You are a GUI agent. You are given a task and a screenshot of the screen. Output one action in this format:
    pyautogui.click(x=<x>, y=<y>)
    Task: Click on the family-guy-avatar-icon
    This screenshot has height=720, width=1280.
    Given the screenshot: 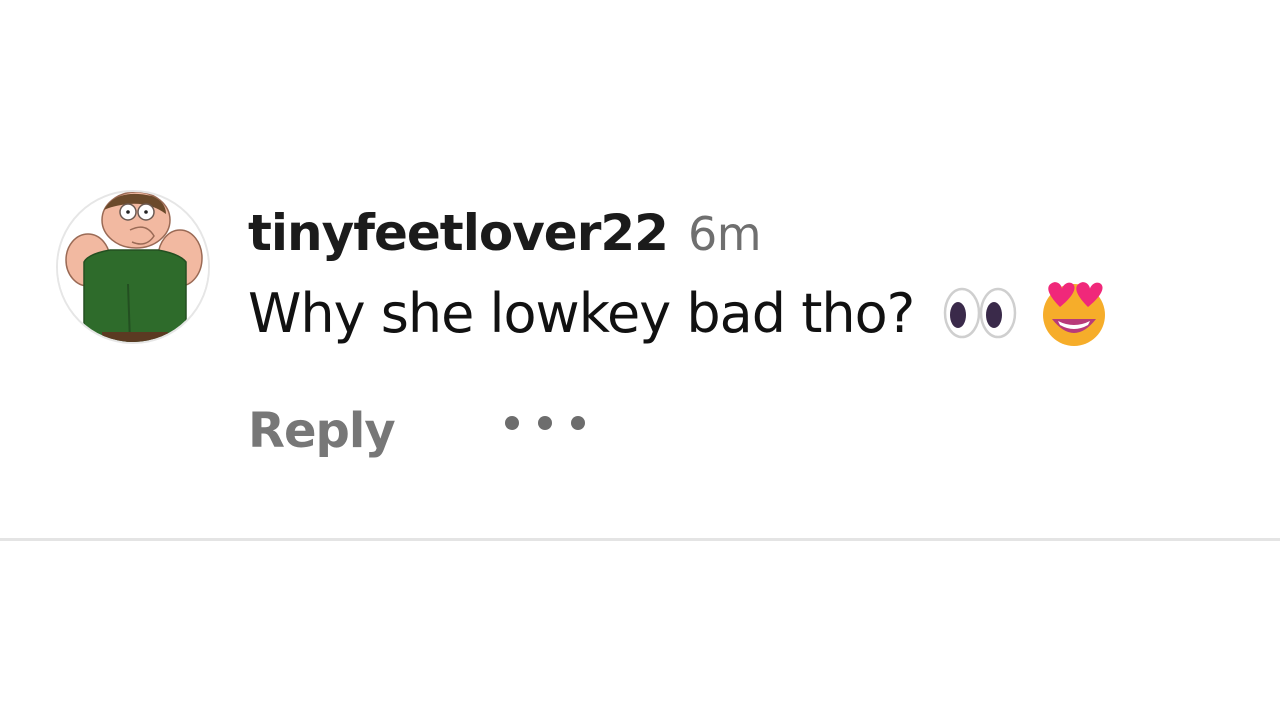 What is the action you would take?
    pyautogui.click(x=133, y=267)
    